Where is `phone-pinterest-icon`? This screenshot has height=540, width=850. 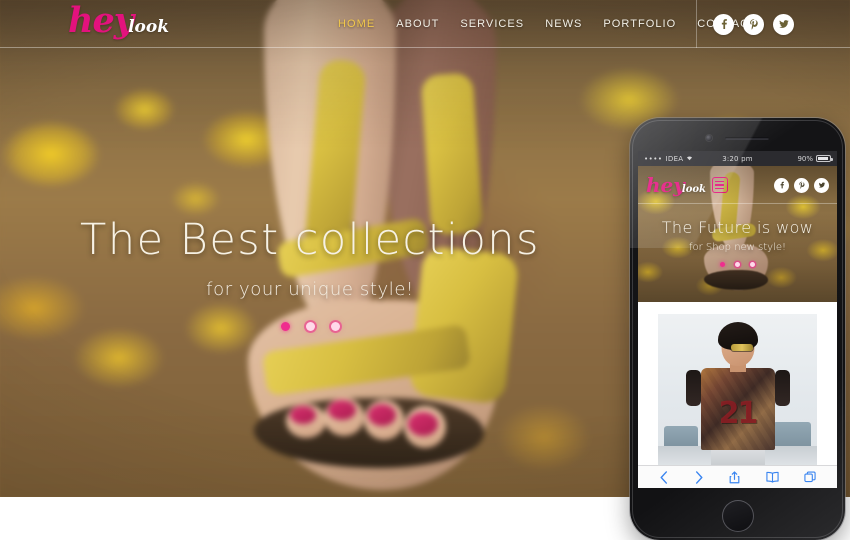
phone-pinterest-icon is located at coordinates (801, 185).